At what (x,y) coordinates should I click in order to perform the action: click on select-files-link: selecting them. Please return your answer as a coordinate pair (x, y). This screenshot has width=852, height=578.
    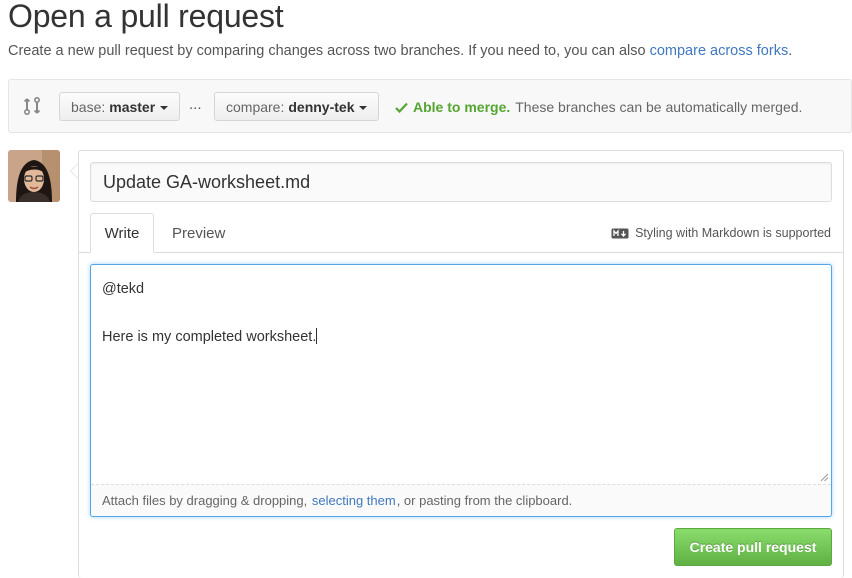
    Looking at the image, I should click on (354, 500).